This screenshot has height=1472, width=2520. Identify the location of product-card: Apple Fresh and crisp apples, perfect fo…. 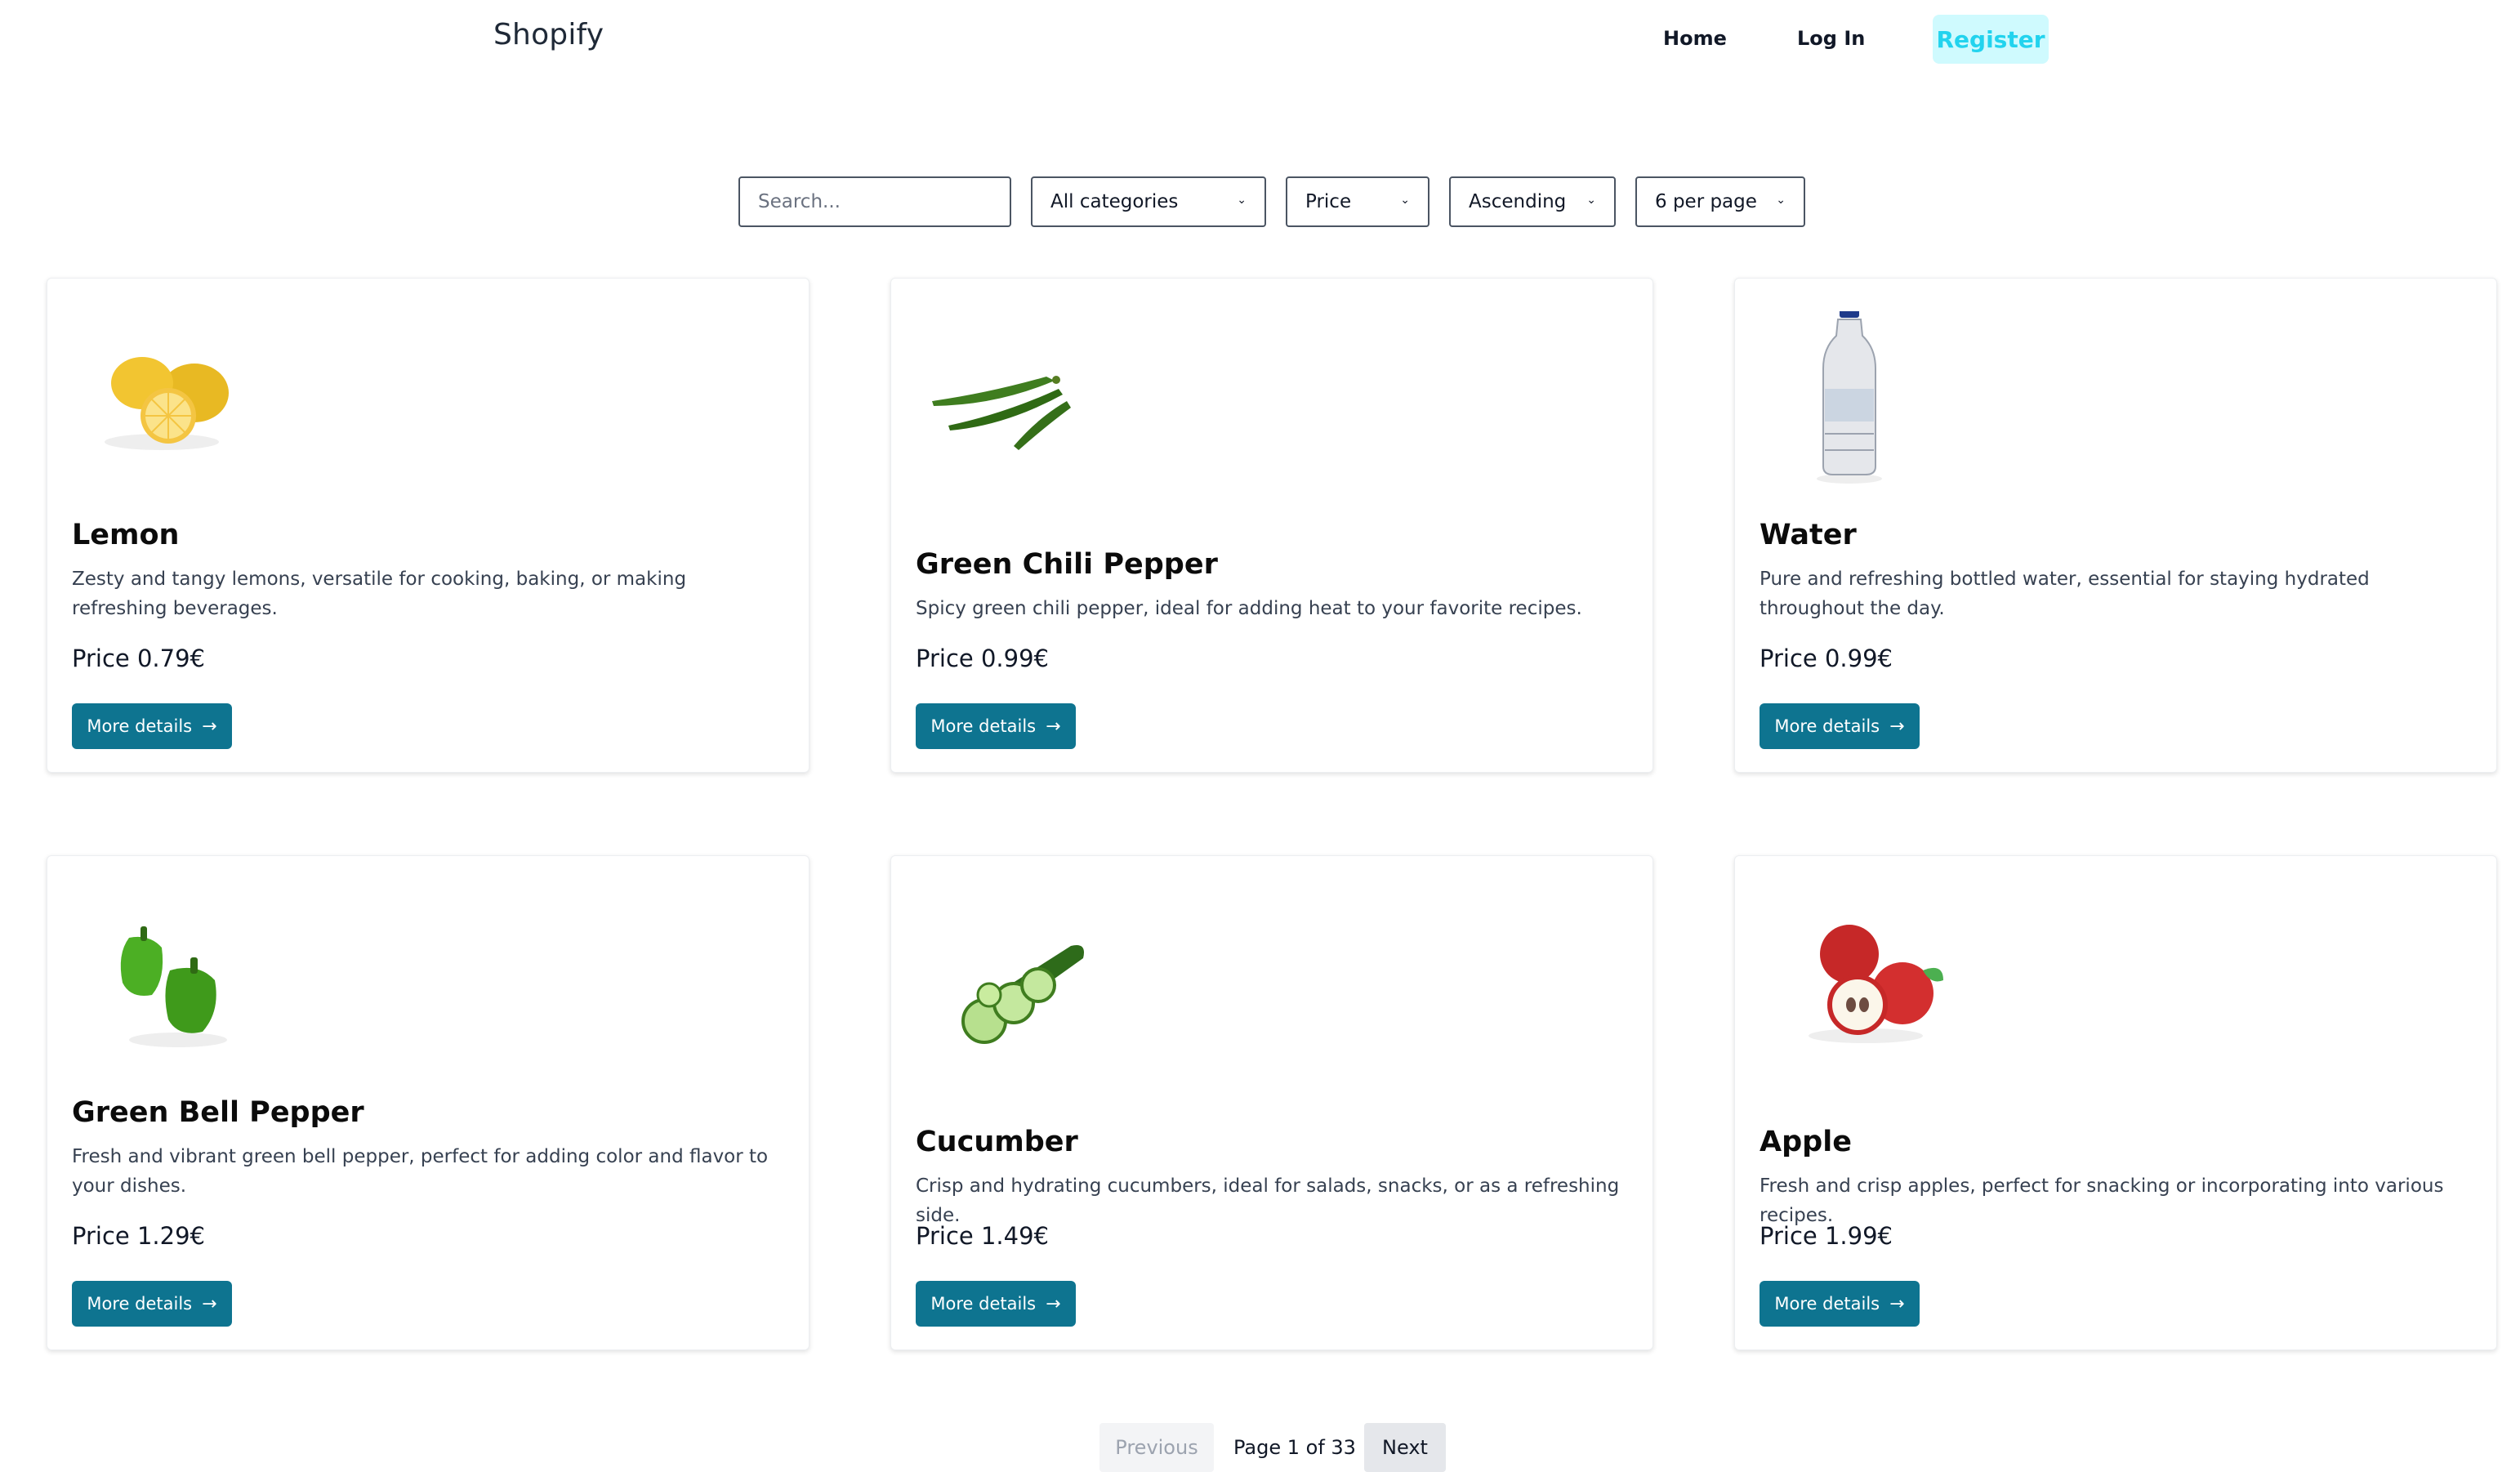
(2115, 1102).